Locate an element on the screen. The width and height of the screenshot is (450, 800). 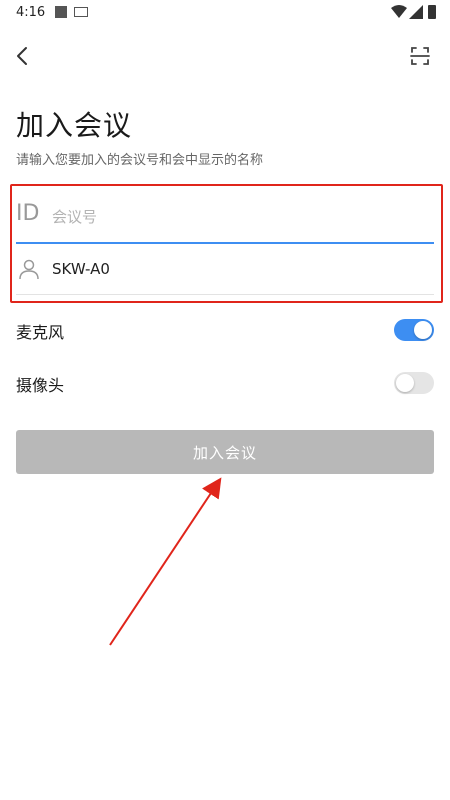
chevron-left-icon is located at coordinates (22, 56).